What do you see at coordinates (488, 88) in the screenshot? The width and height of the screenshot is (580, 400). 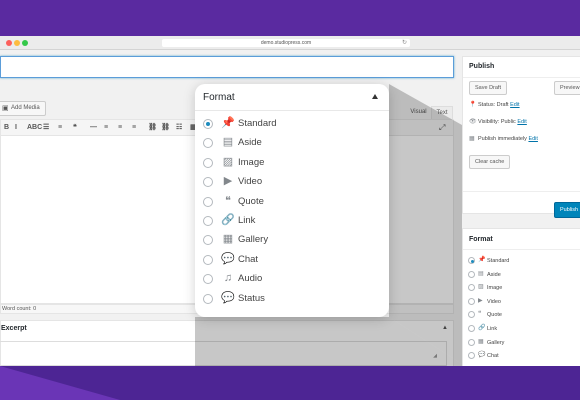 I see `save-draft-button: Save Draft` at bounding box center [488, 88].